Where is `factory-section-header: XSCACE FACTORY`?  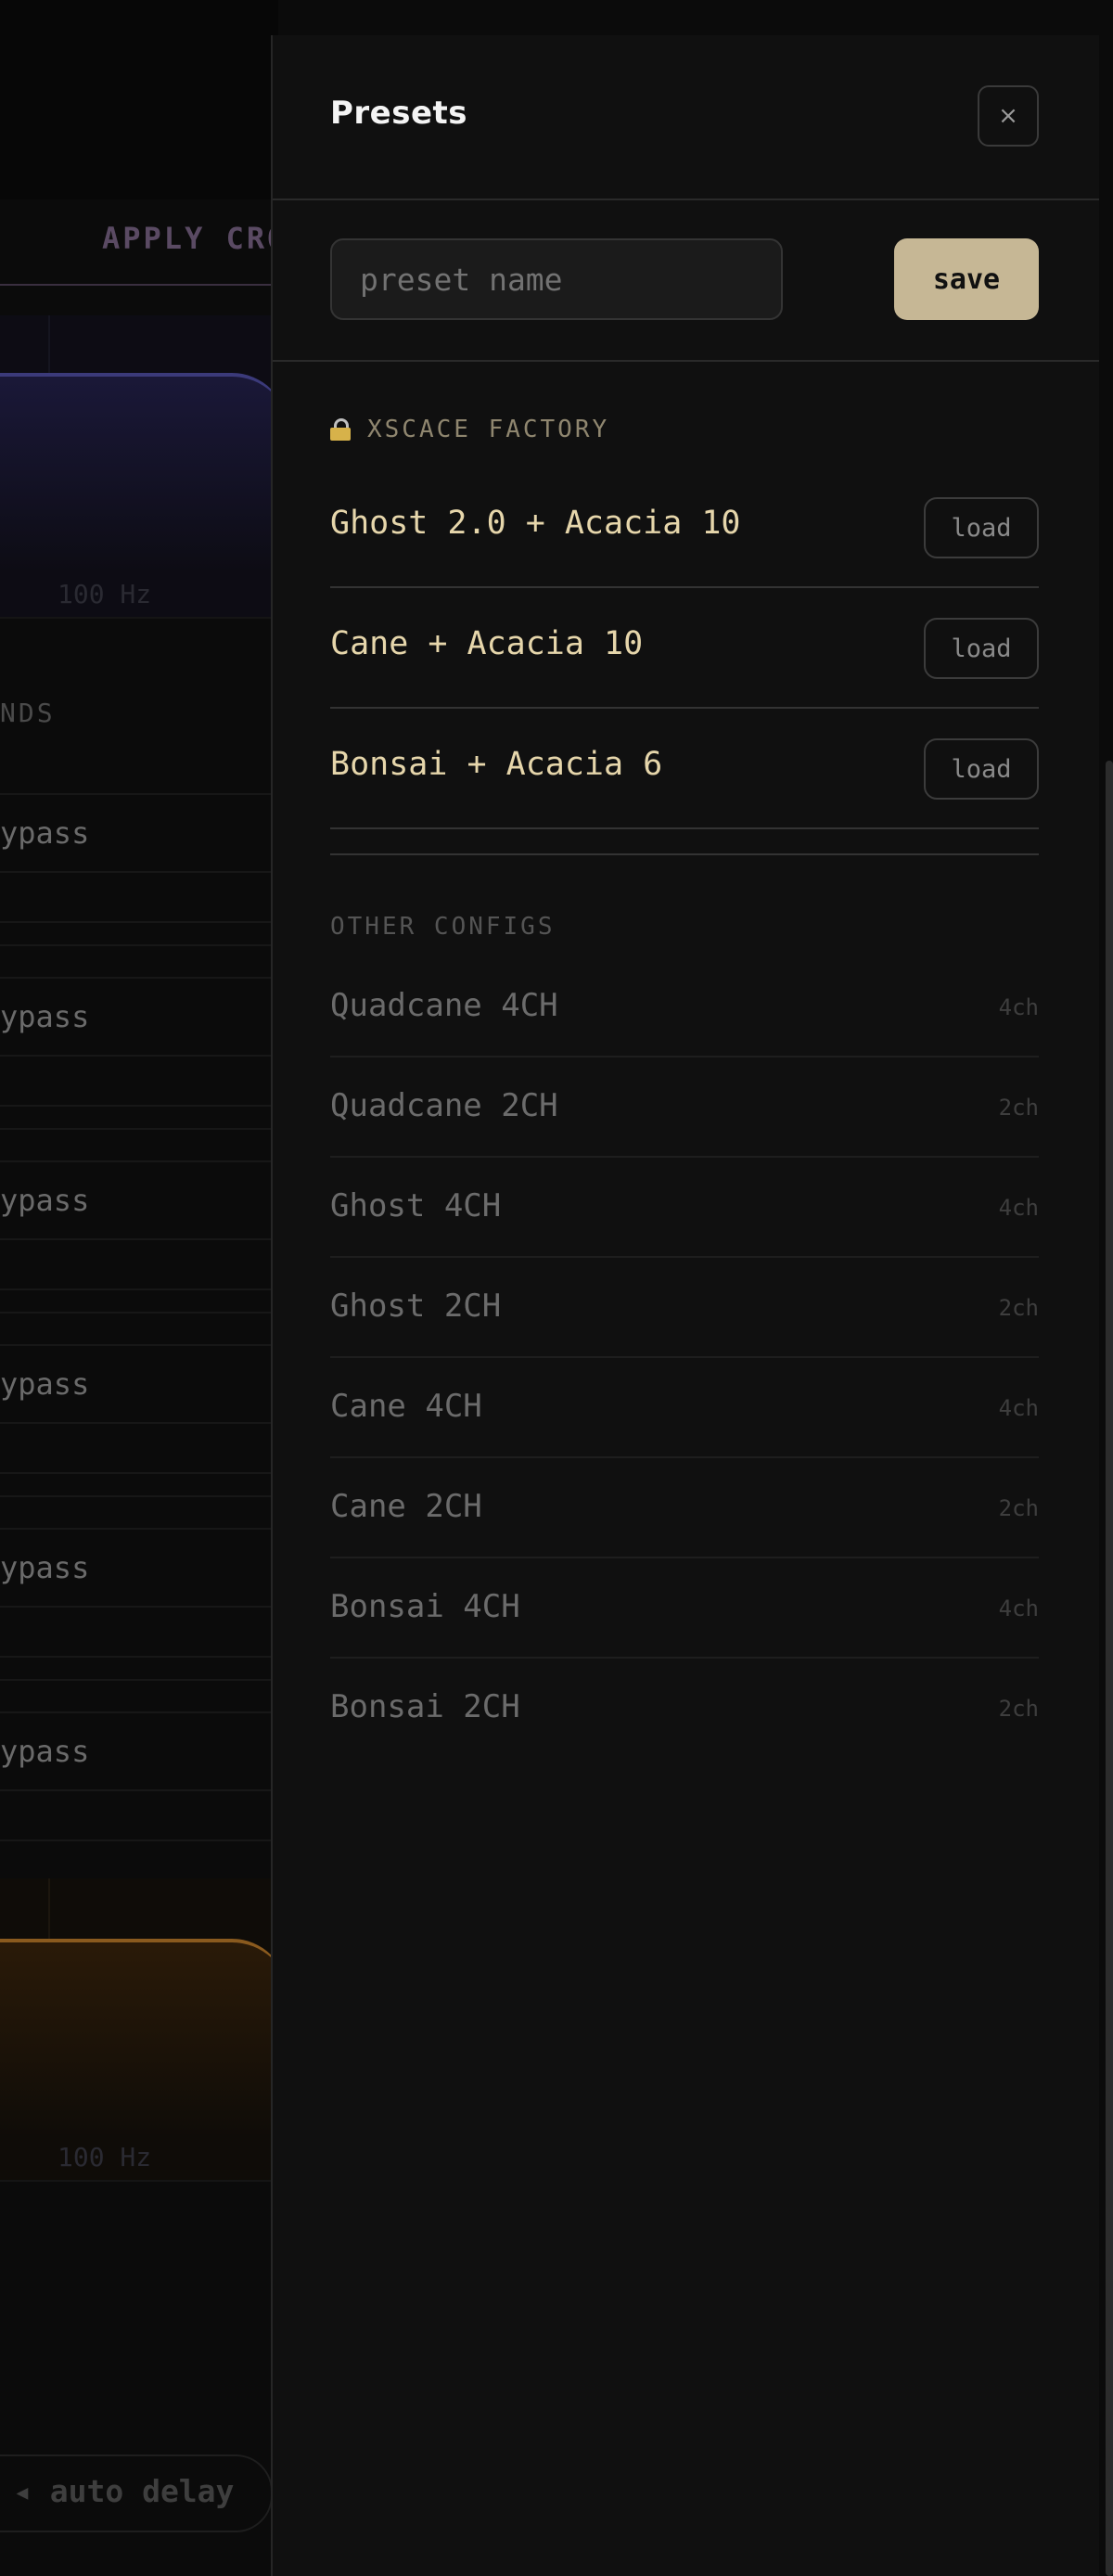
factory-section-header: XSCACE FACTORY is located at coordinates (684, 429).